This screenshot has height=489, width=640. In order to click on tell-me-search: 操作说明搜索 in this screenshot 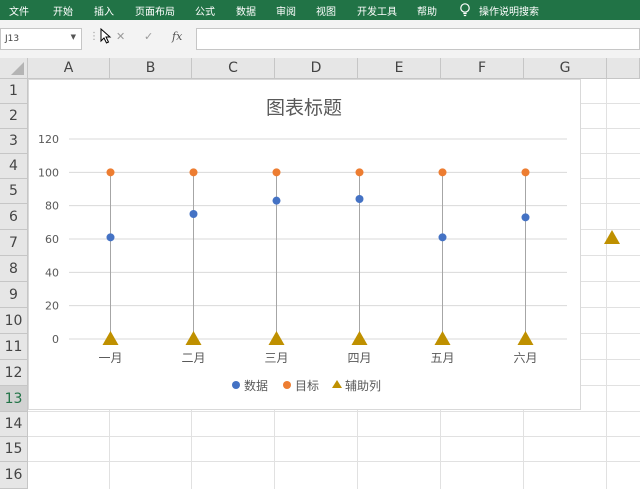, I will do `click(509, 10)`.